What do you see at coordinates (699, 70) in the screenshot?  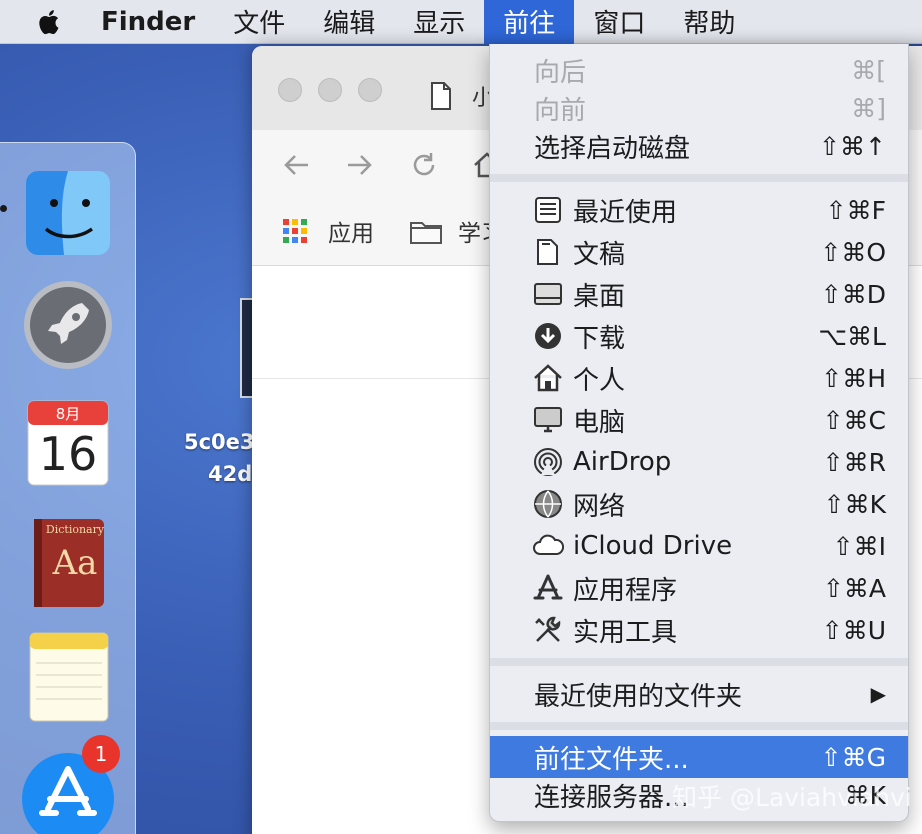 I see `menu-item-back: 向后 ⌘[` at bounding box center [699, 70].